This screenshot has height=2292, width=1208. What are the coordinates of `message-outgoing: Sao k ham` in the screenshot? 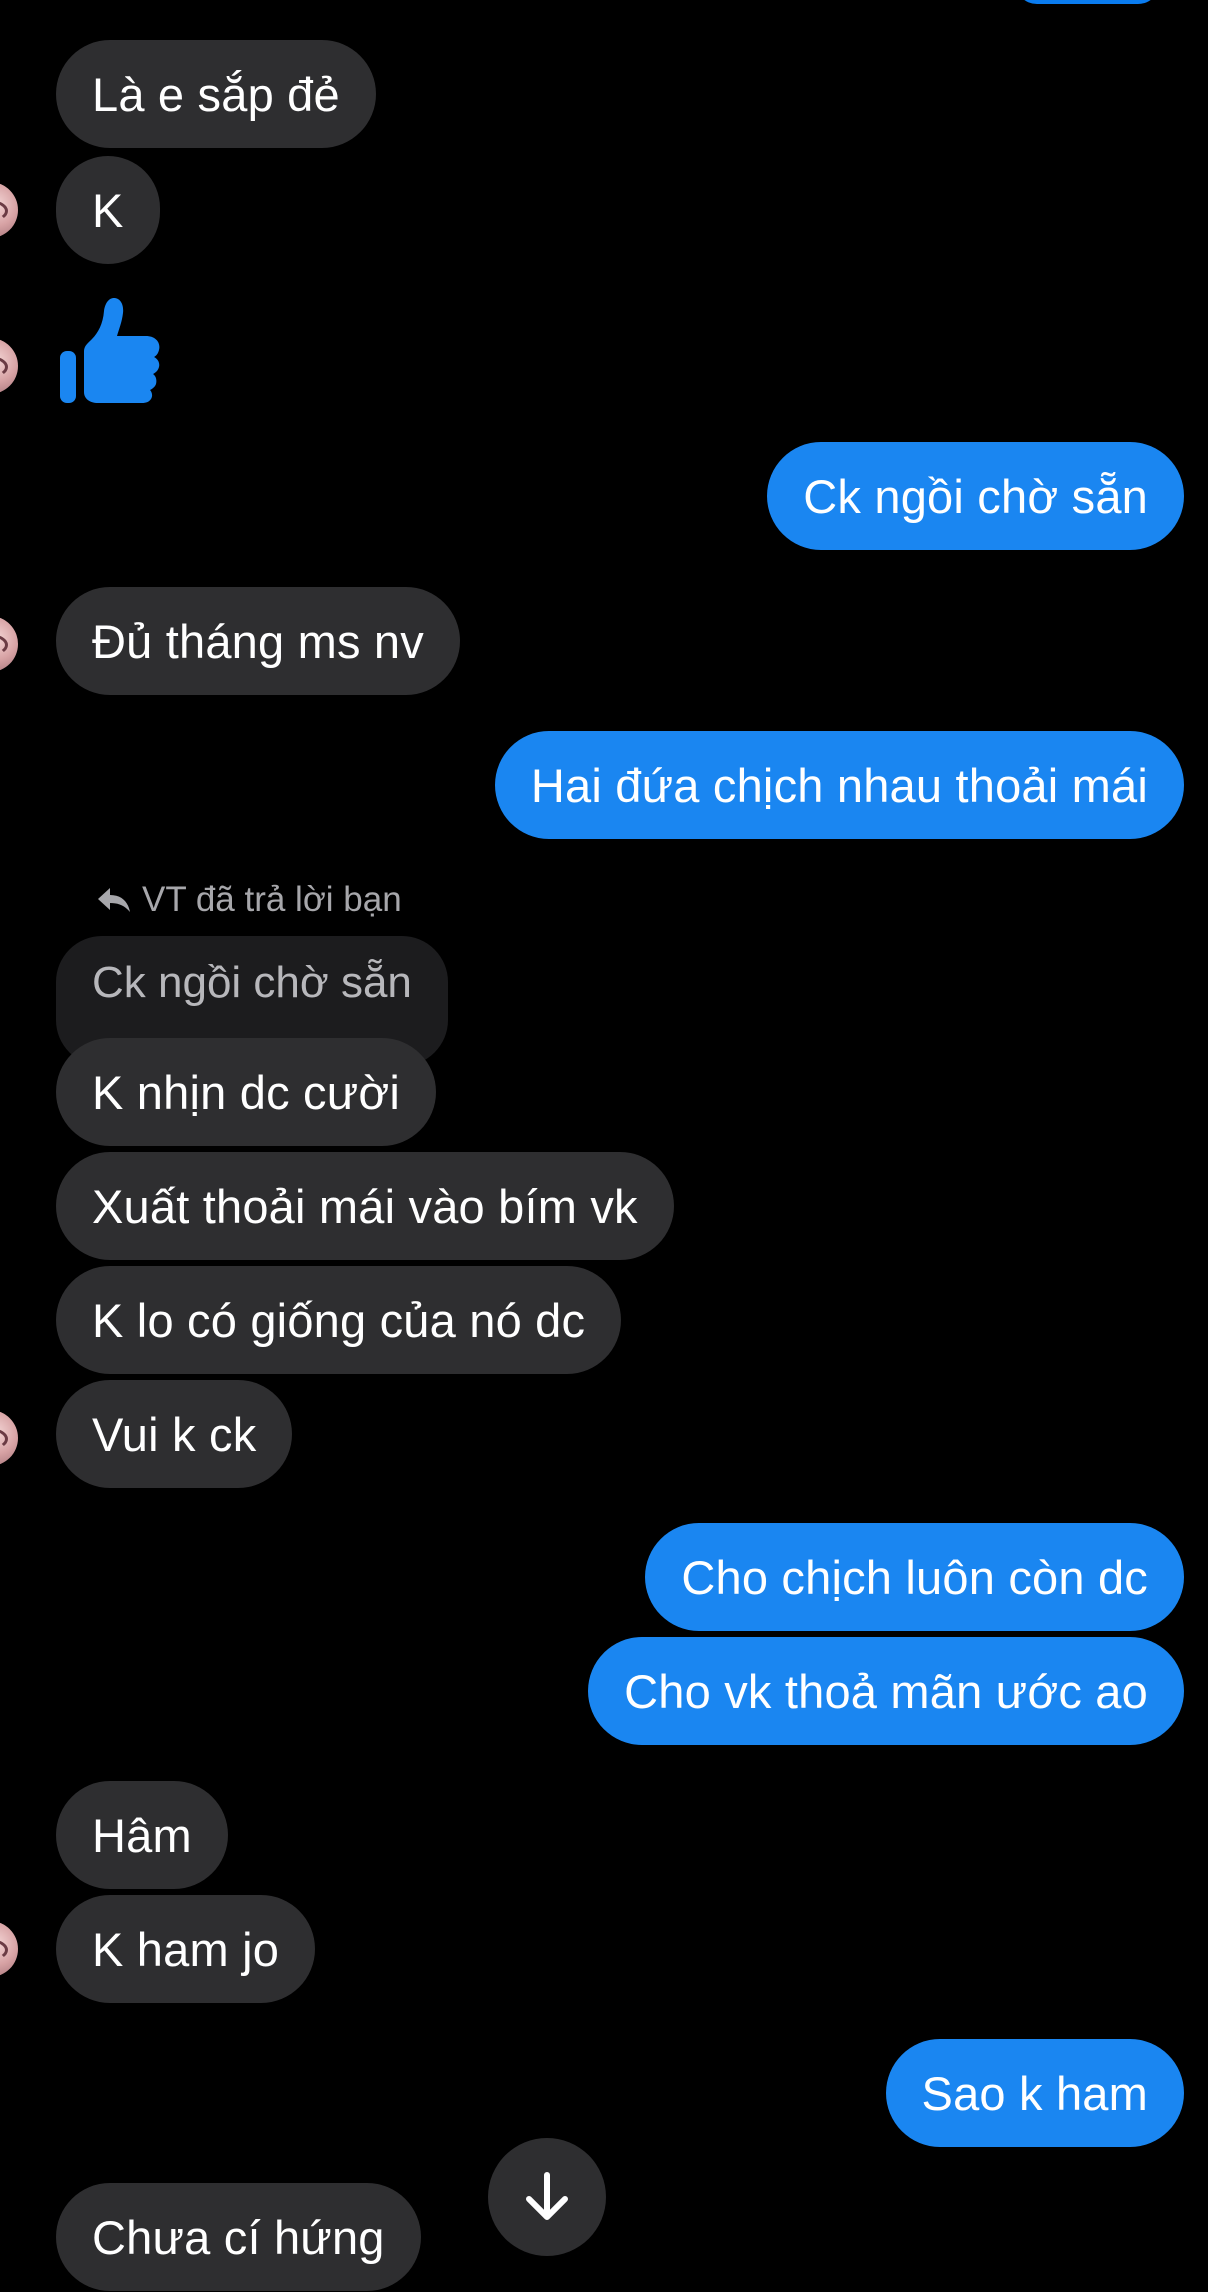 It's located at (1034, 2093).